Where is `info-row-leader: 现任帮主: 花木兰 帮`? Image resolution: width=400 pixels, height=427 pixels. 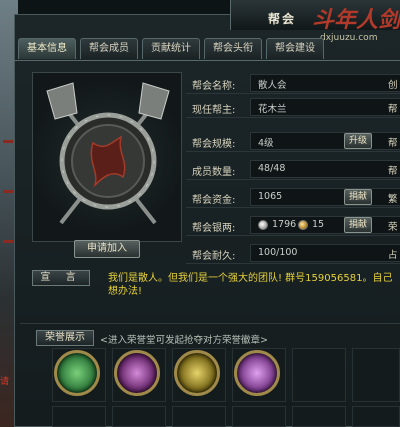 info-row-leader: 现任帮主: 花木兰 帮 is located at coordinates (293, 107).